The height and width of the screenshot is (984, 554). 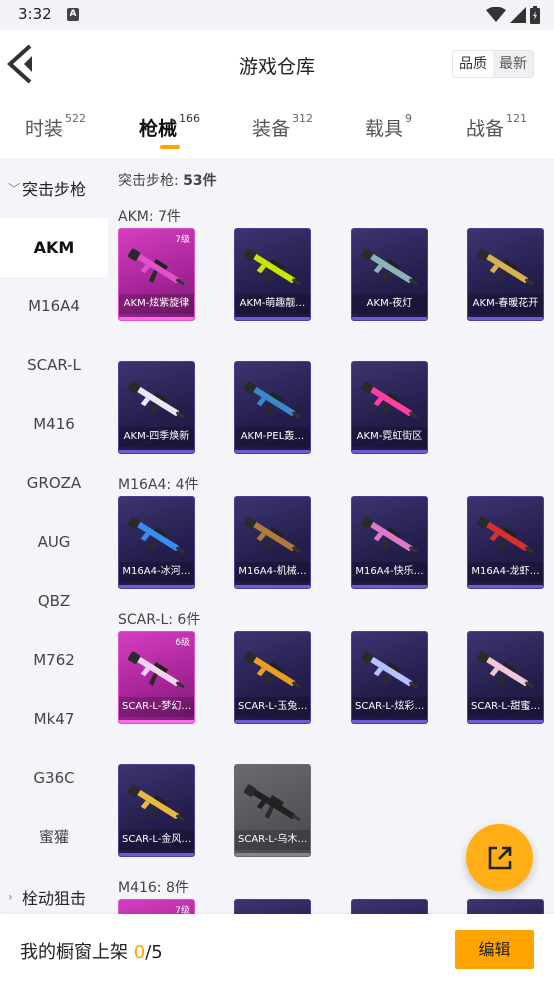 What do you see at coordinates (44, 129) in the screenshot?
I see `tab-label: 时装` at bounding box center [44, 129].